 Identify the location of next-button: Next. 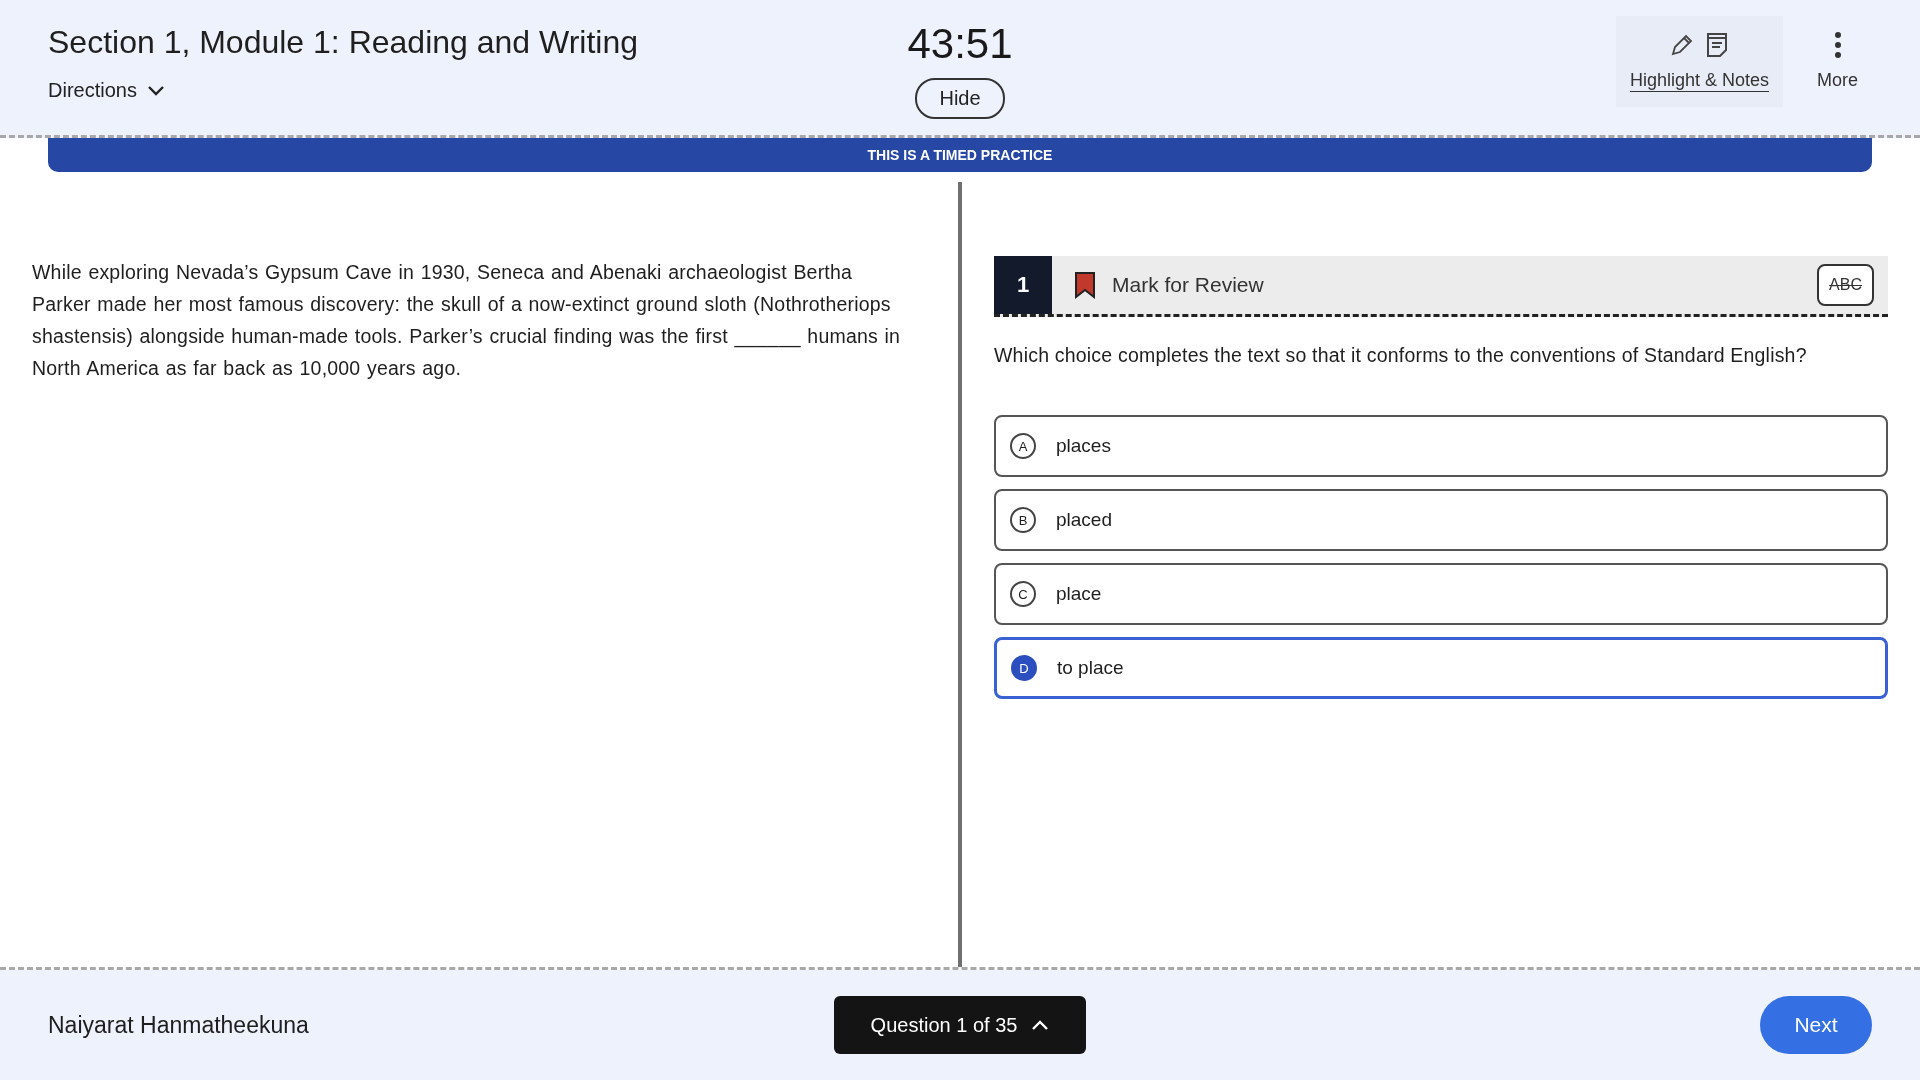
(1816, 1025).